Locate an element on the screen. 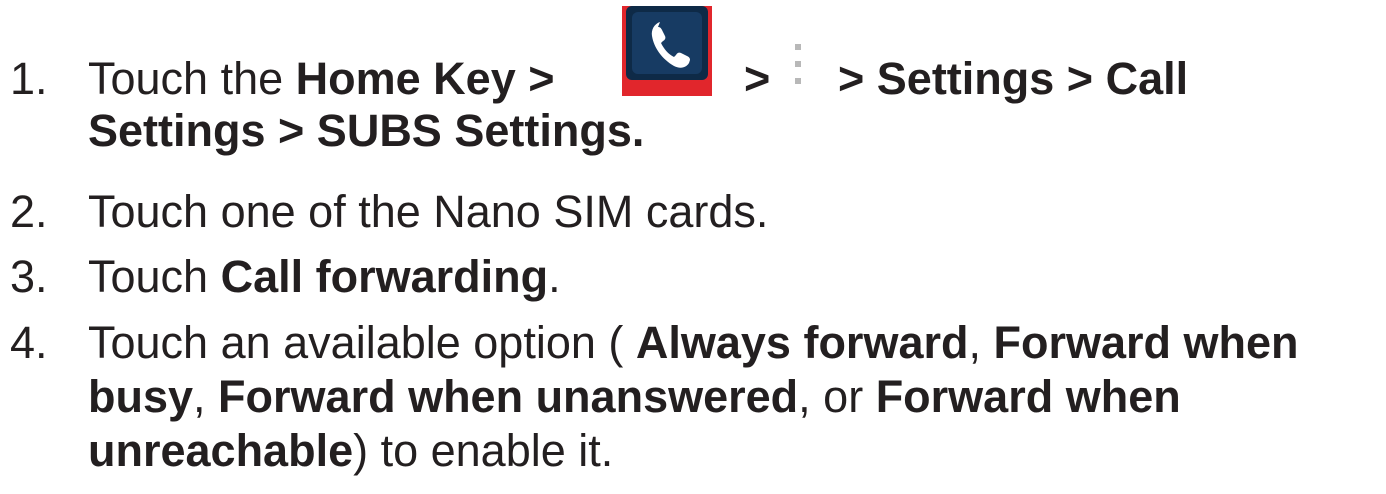  step-4-separator-3: , or is located at coordinates (837, 396).